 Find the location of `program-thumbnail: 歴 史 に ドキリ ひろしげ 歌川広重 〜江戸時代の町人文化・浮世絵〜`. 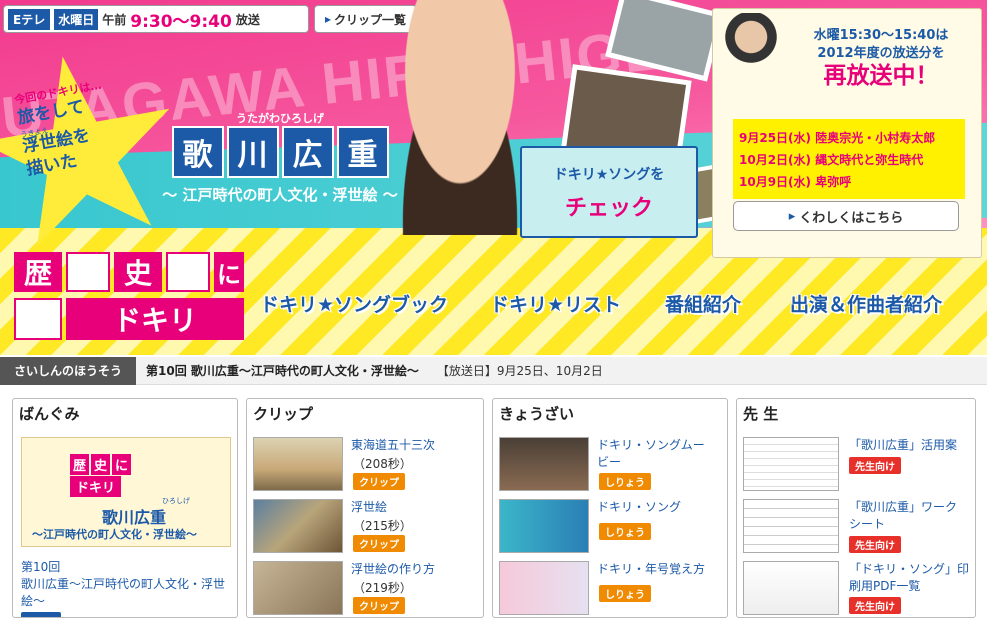

program-thumbnail: 歴 史 に ドキリ ひろしげ 歌川広重 〜江戸時代の町人文化・浮世絵〜 is located at coordinates (126, 492).